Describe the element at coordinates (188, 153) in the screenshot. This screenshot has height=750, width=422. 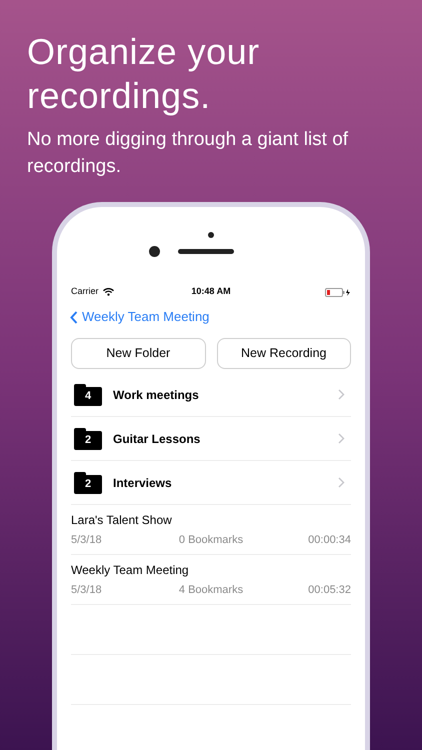
I see `subtitle: No more digging through a giant list of recordings.` at that location.